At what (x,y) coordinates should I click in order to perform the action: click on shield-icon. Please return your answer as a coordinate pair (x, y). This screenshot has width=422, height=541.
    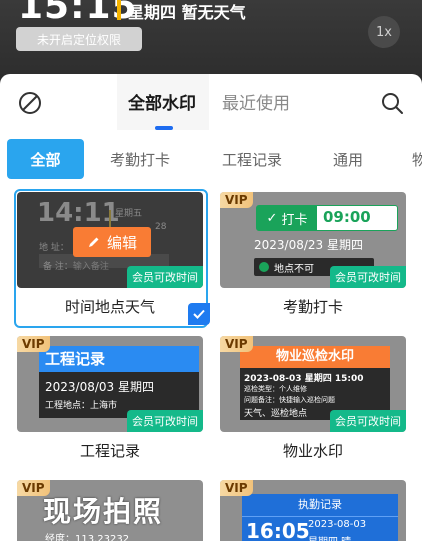
    Looking at the image, I should click on (264, 267).